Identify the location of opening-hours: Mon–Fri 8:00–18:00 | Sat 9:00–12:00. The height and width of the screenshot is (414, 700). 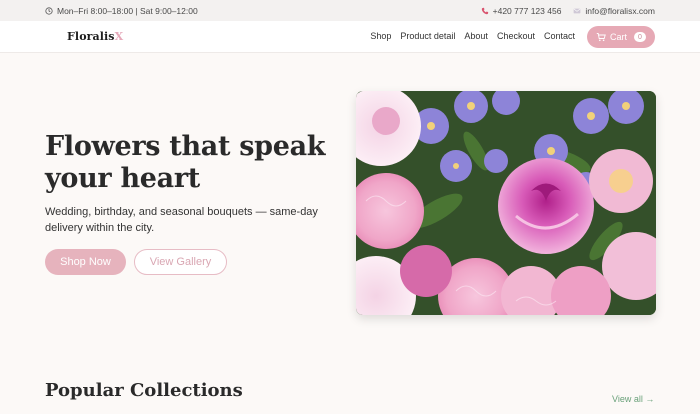
(121, 11).